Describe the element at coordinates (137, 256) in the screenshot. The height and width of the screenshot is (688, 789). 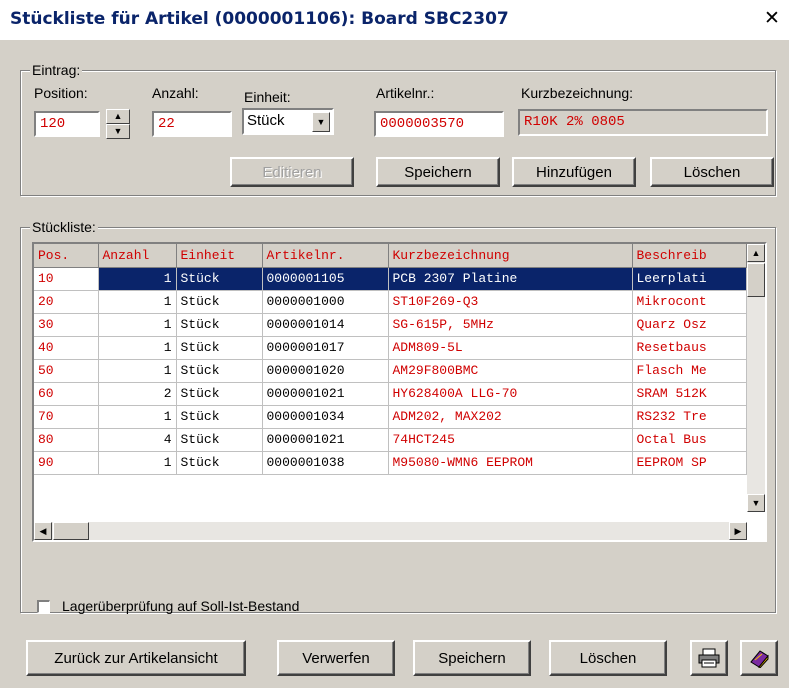
I see `column-header: Anzahl` at that location.